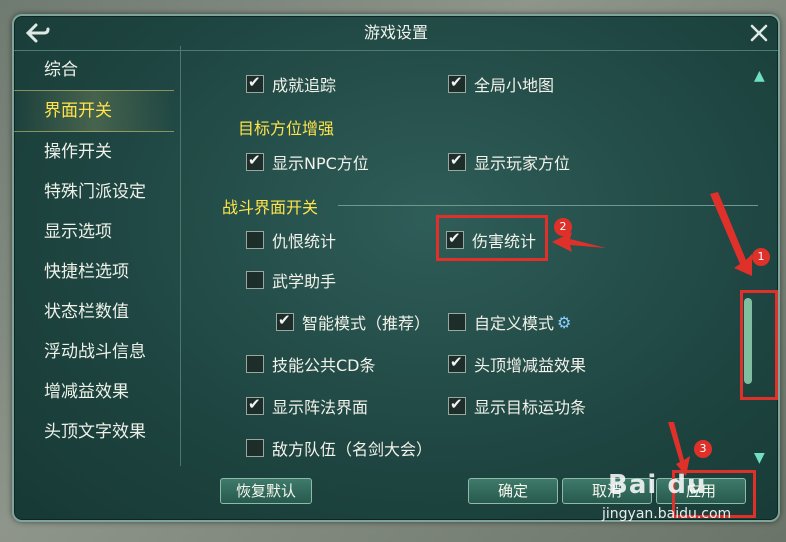  Describe the element at coordinates (514, 323) in the screenshot. I see `option-label: 自定义模式` at that location.